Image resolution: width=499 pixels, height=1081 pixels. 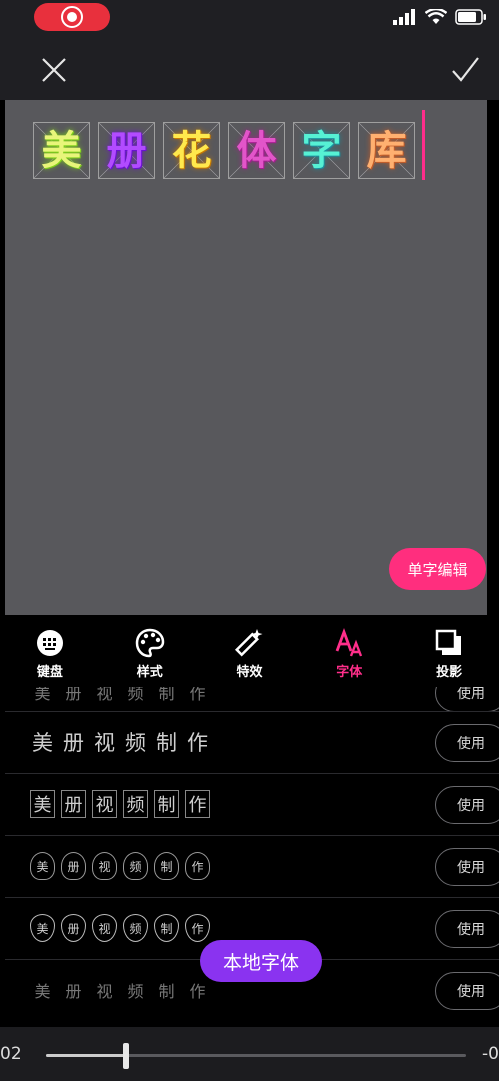 What do you see at coordinates (49, 672) in the screenshot?
I see `tool-label: 键盘` at bounding box center [49, 672].